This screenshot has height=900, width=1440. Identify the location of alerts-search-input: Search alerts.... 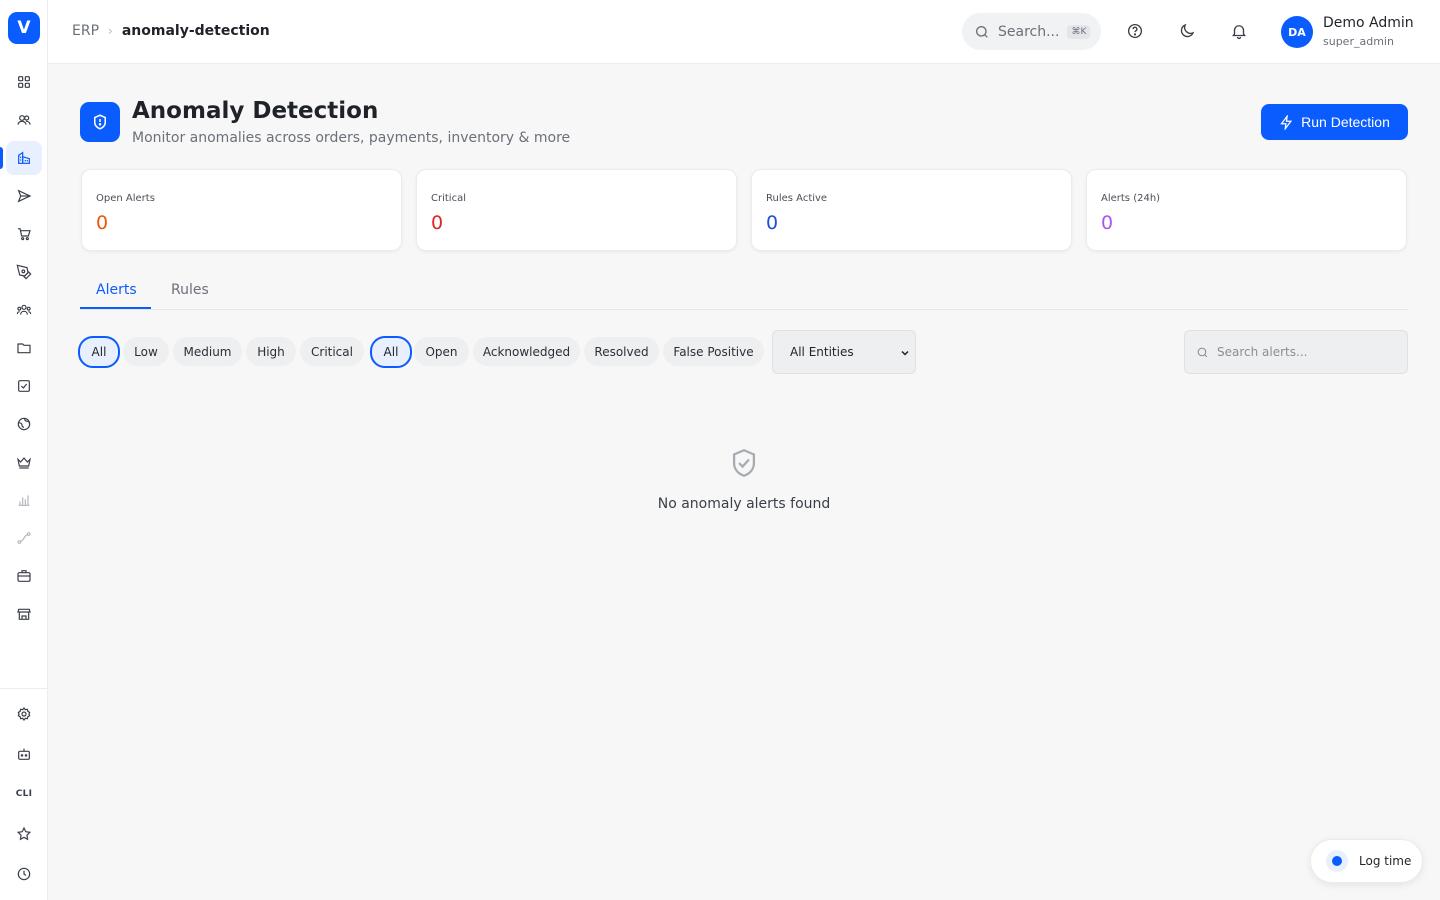
(1296, 352).